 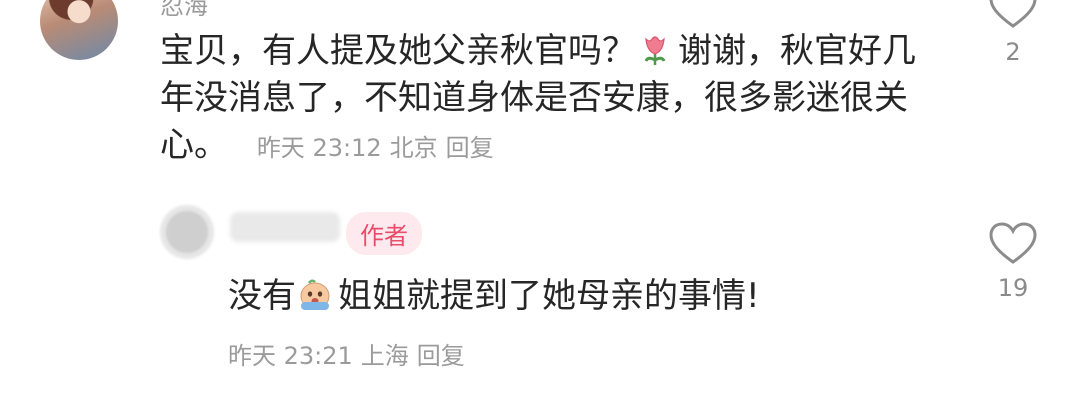 I want to click on comment-like: 2, so click(x=1013, y=33).